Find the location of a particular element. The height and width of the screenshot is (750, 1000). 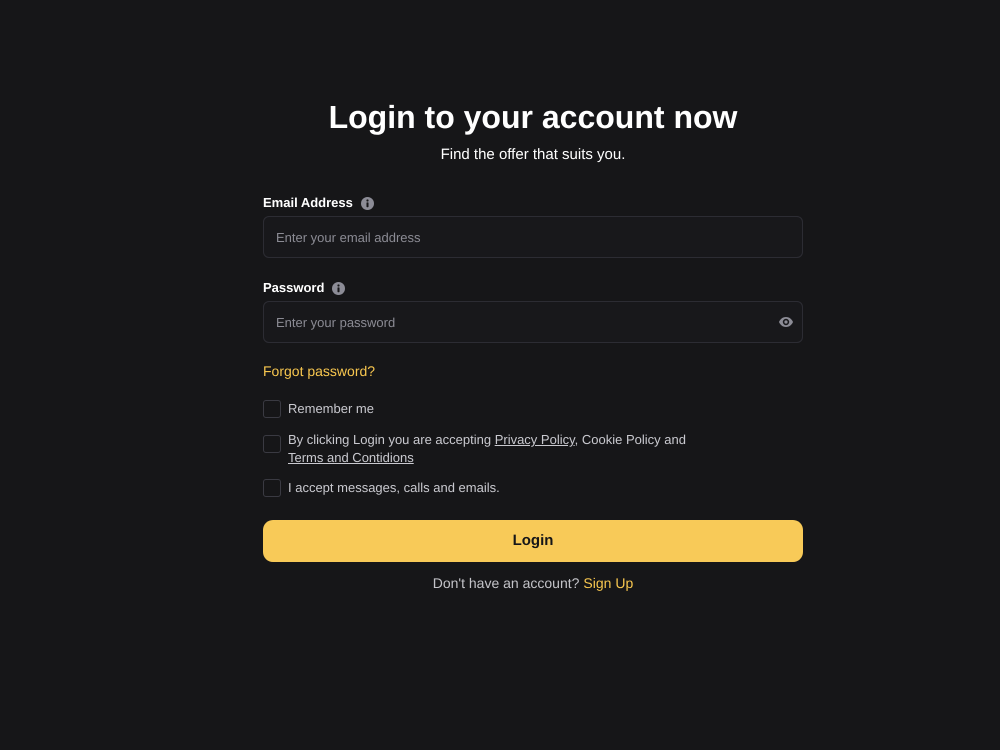

login-button: Login is located at coordinates (533, 541).